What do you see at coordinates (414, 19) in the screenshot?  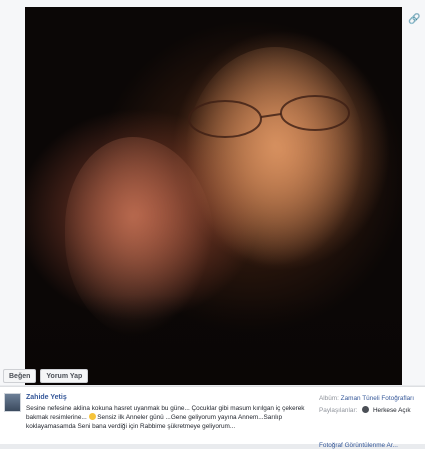 I see `link-icon: 🔗` at bounding box center [414, 19].